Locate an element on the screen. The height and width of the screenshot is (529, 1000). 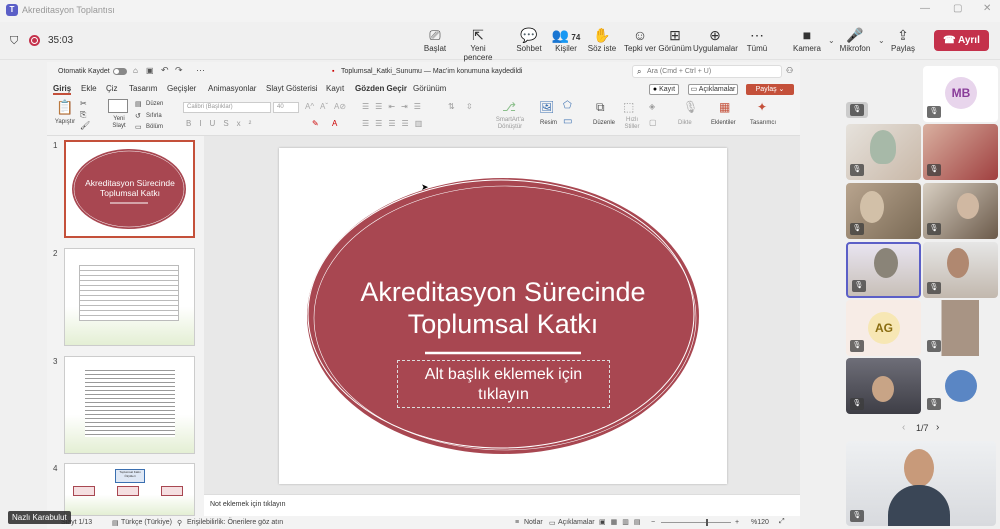
record-button: ● Kayıt is located at coordinates (664, 89).